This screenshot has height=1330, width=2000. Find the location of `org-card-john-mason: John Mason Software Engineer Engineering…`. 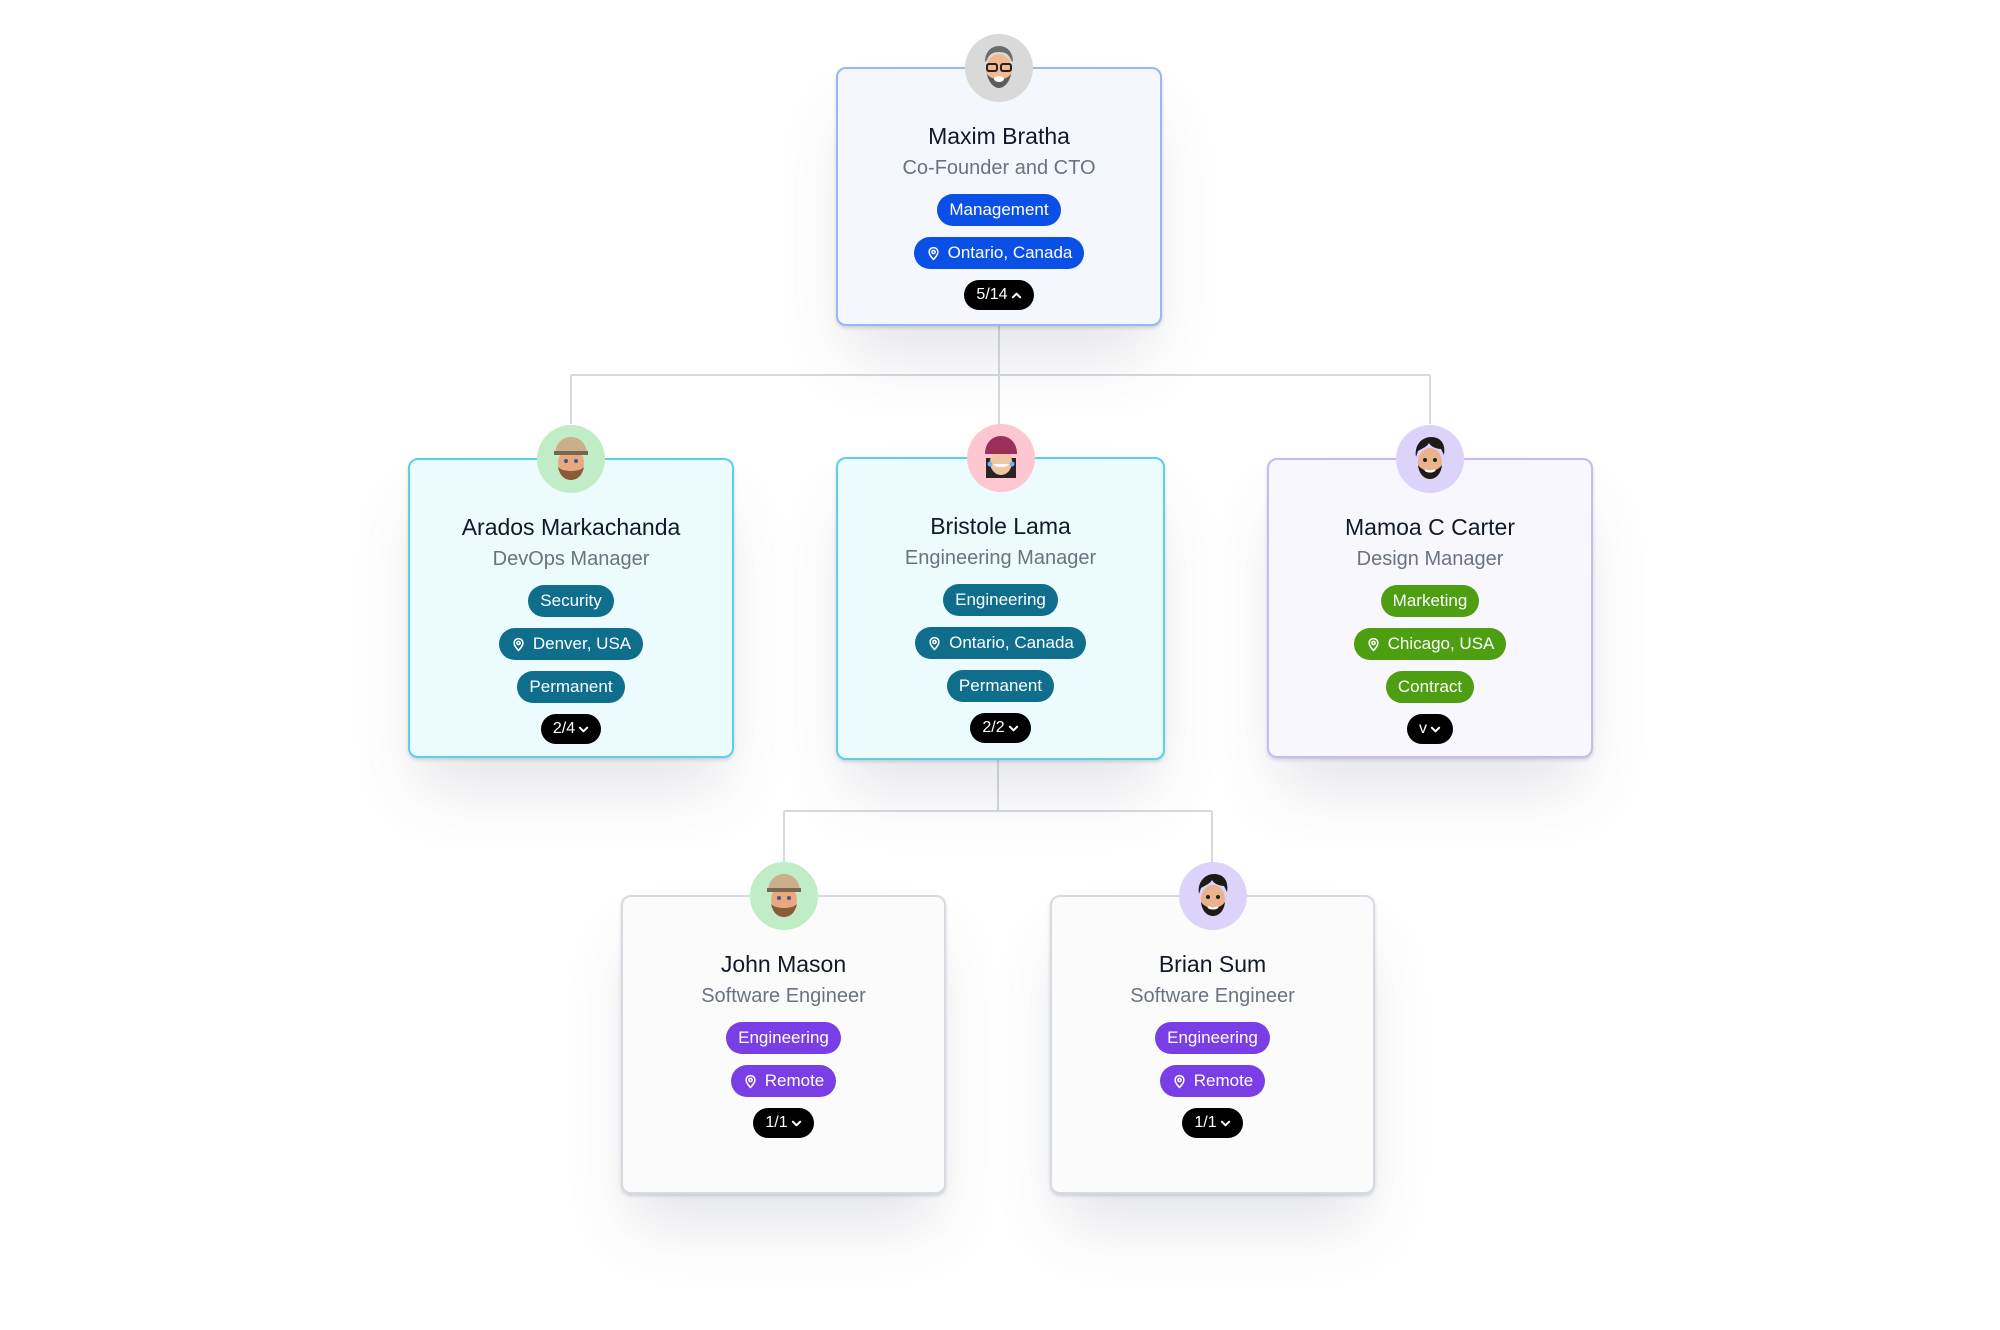

org-card-john-mason: John Mason Software Engineer Engineering… is located at coordinates (783, 1028).